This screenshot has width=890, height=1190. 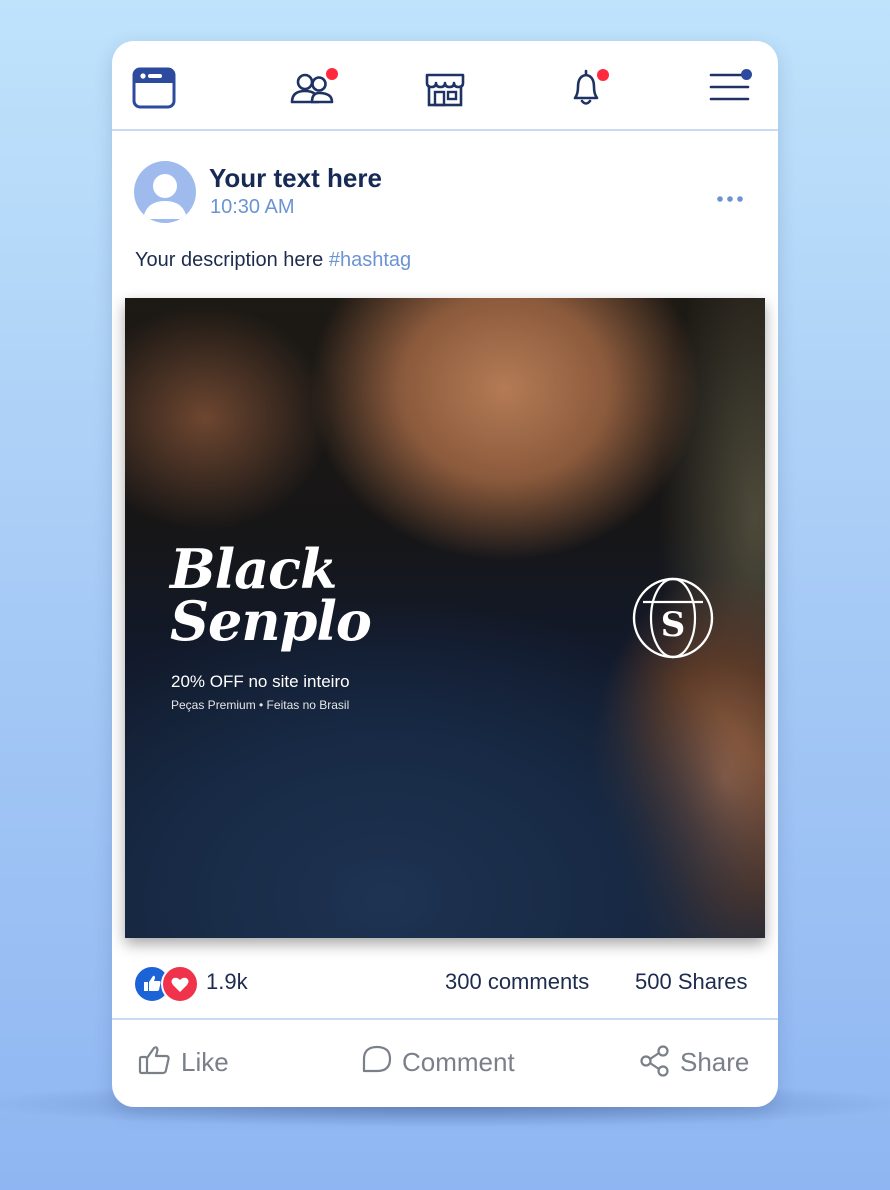 What do you see at coordinates (271, 621) in the screenshot?
I see `image-title-line2: Senplo` at bounding box center [271, 621].